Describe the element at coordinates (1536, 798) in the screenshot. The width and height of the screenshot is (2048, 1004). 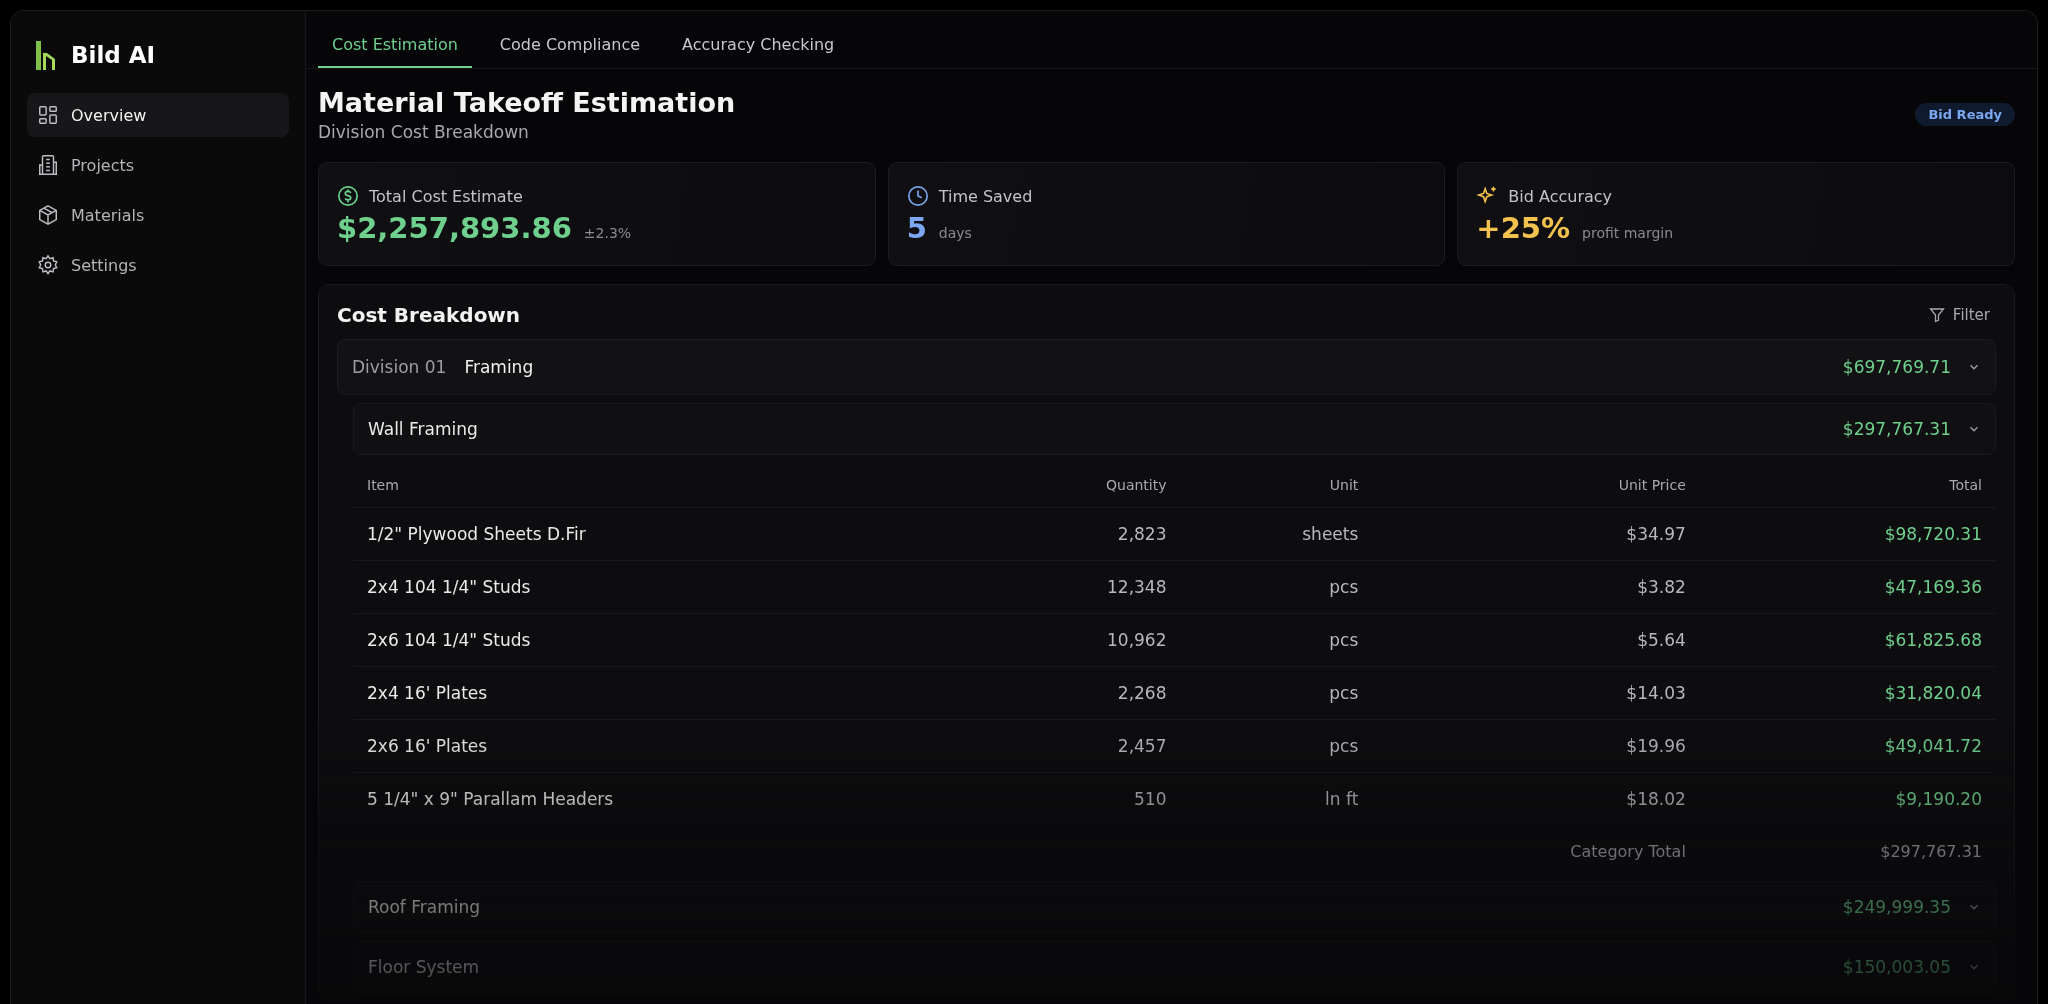
I see `table-cell: $18.02` at that location.